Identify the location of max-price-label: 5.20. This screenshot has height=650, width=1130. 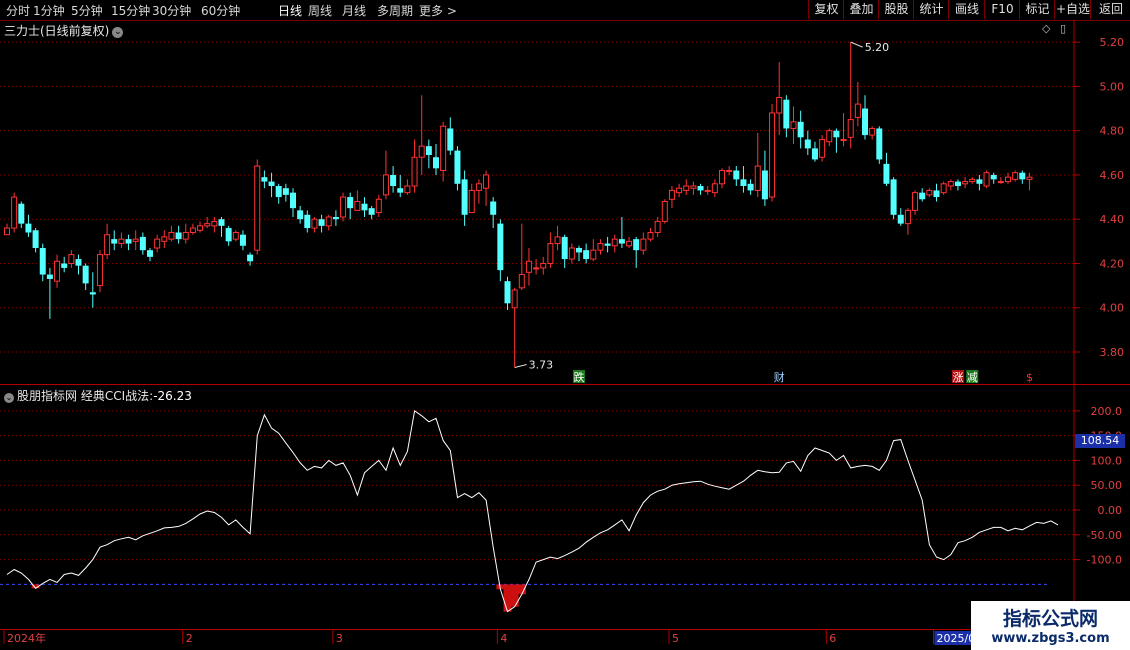
(877, 47).